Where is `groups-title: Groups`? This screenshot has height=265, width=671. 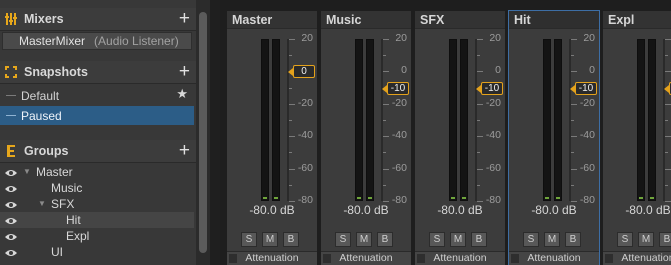 groups-title: Groups is located at coordinates (46, 151).